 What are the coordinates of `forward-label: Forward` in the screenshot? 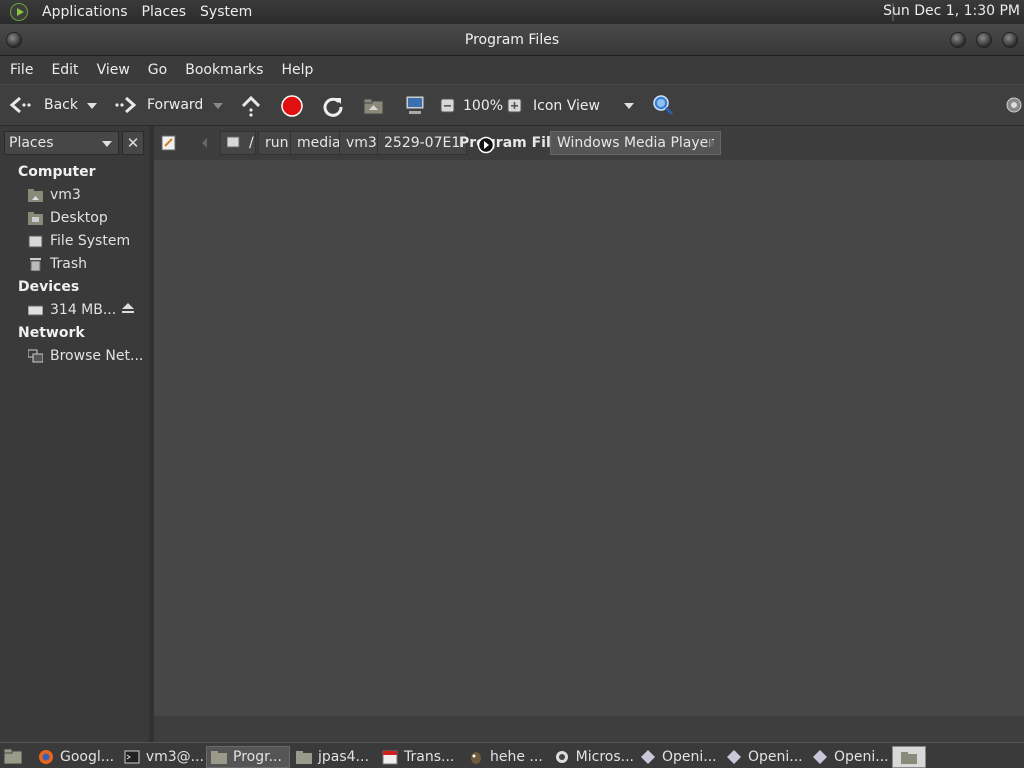 It's located at (175, 105).